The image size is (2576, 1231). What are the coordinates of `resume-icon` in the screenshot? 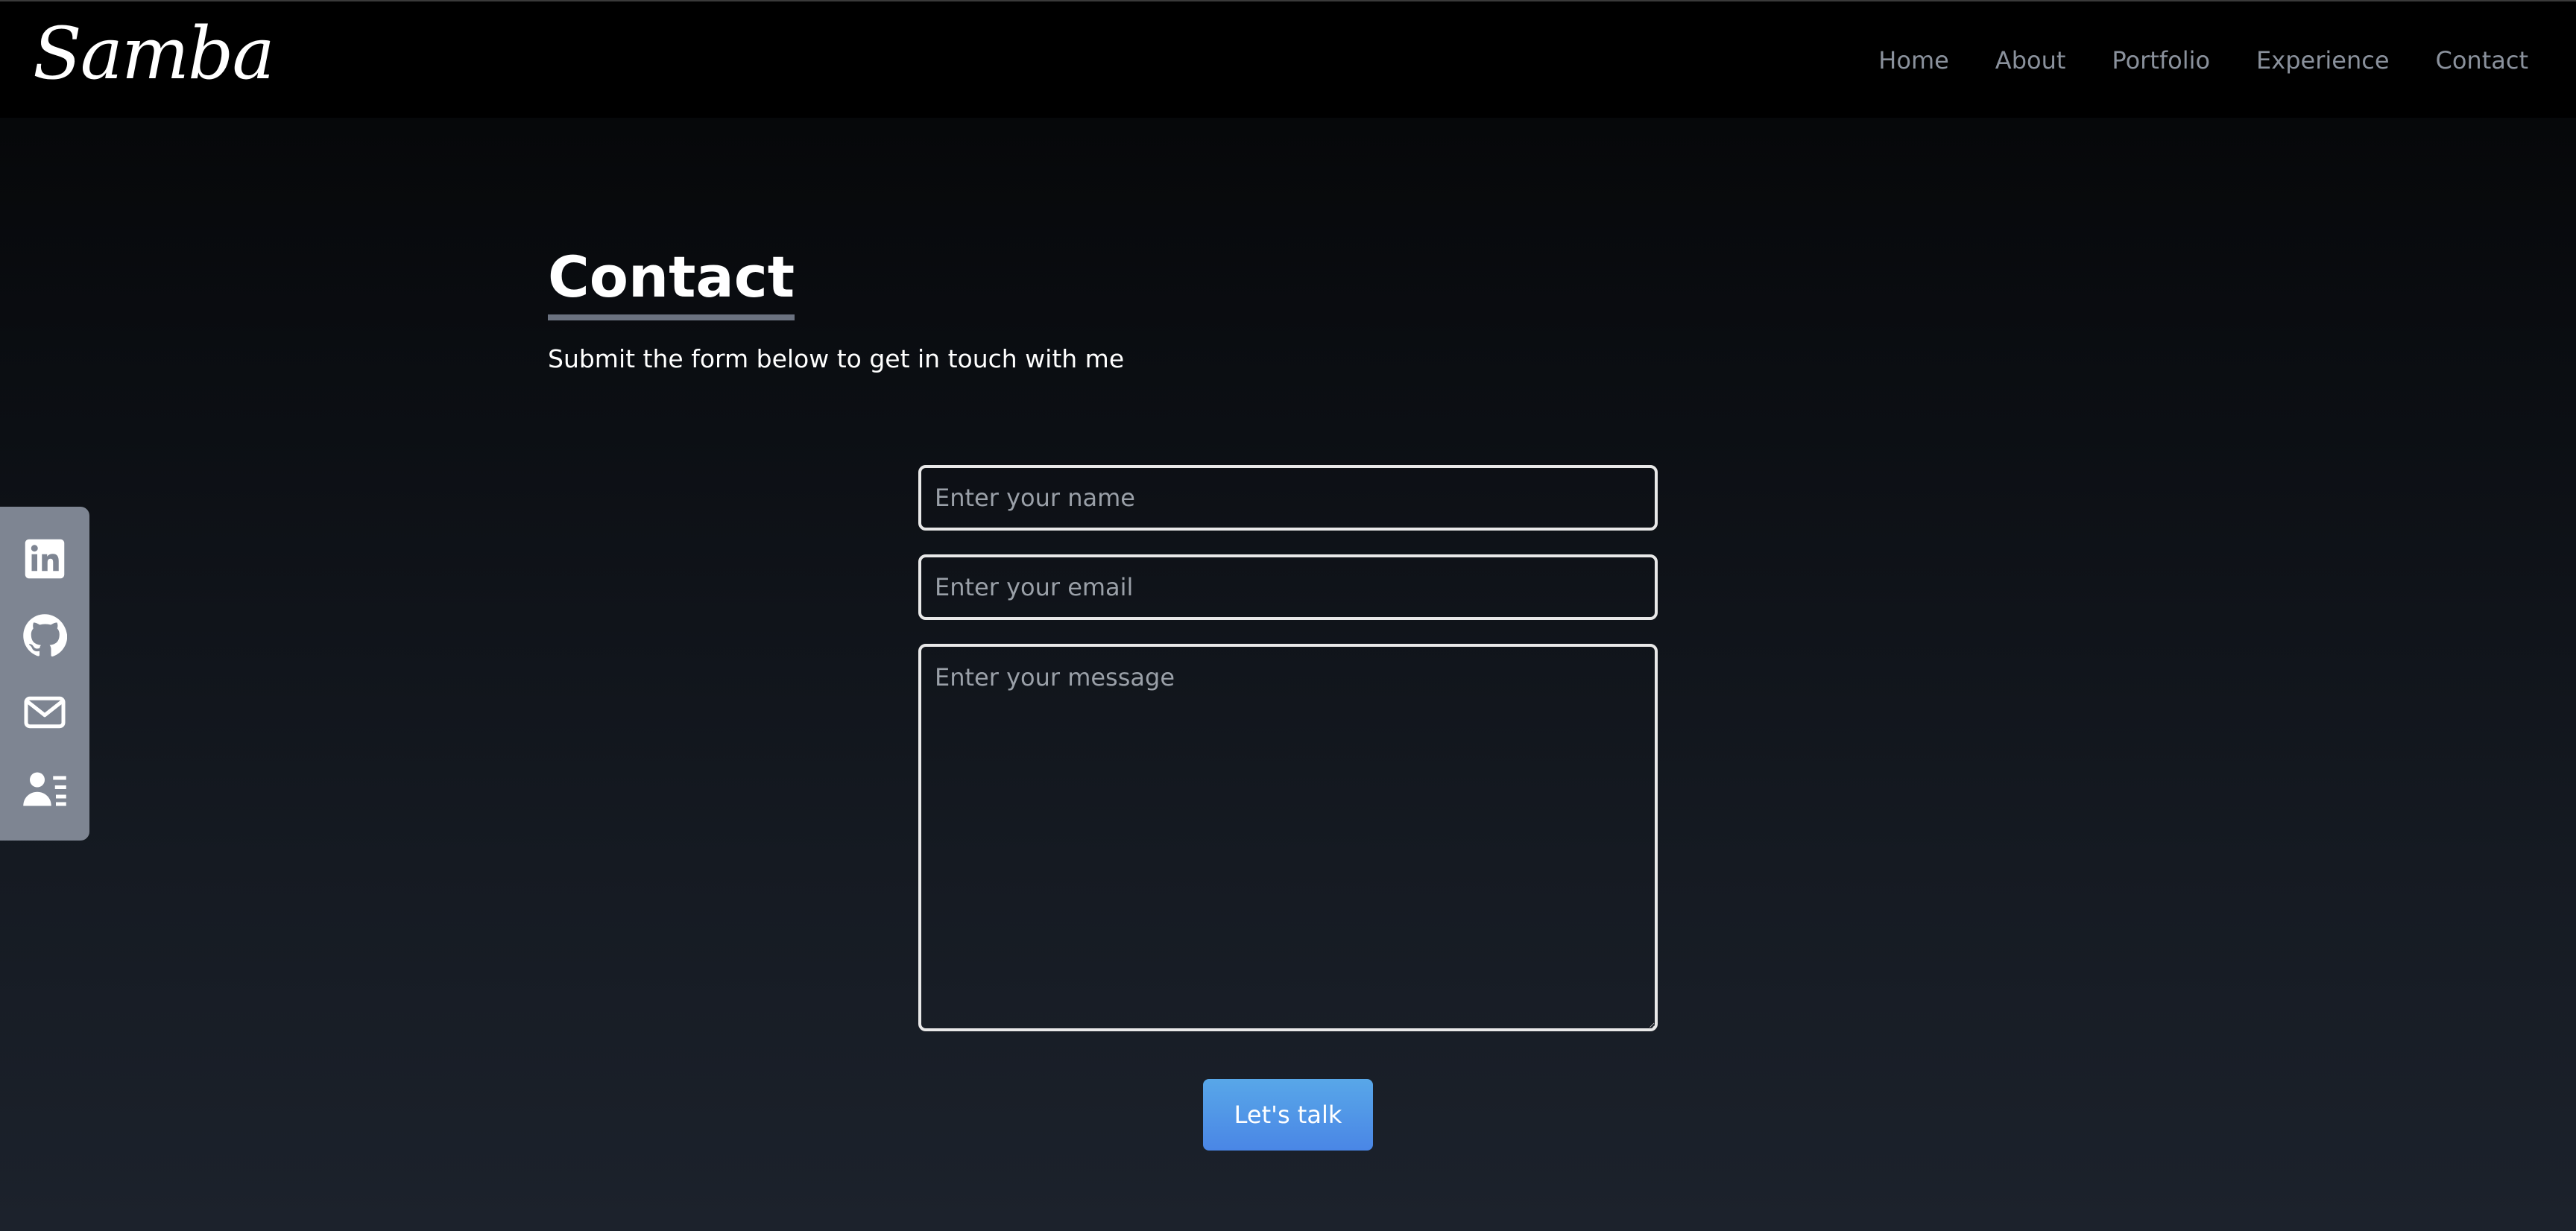 It's located at (44, 789).